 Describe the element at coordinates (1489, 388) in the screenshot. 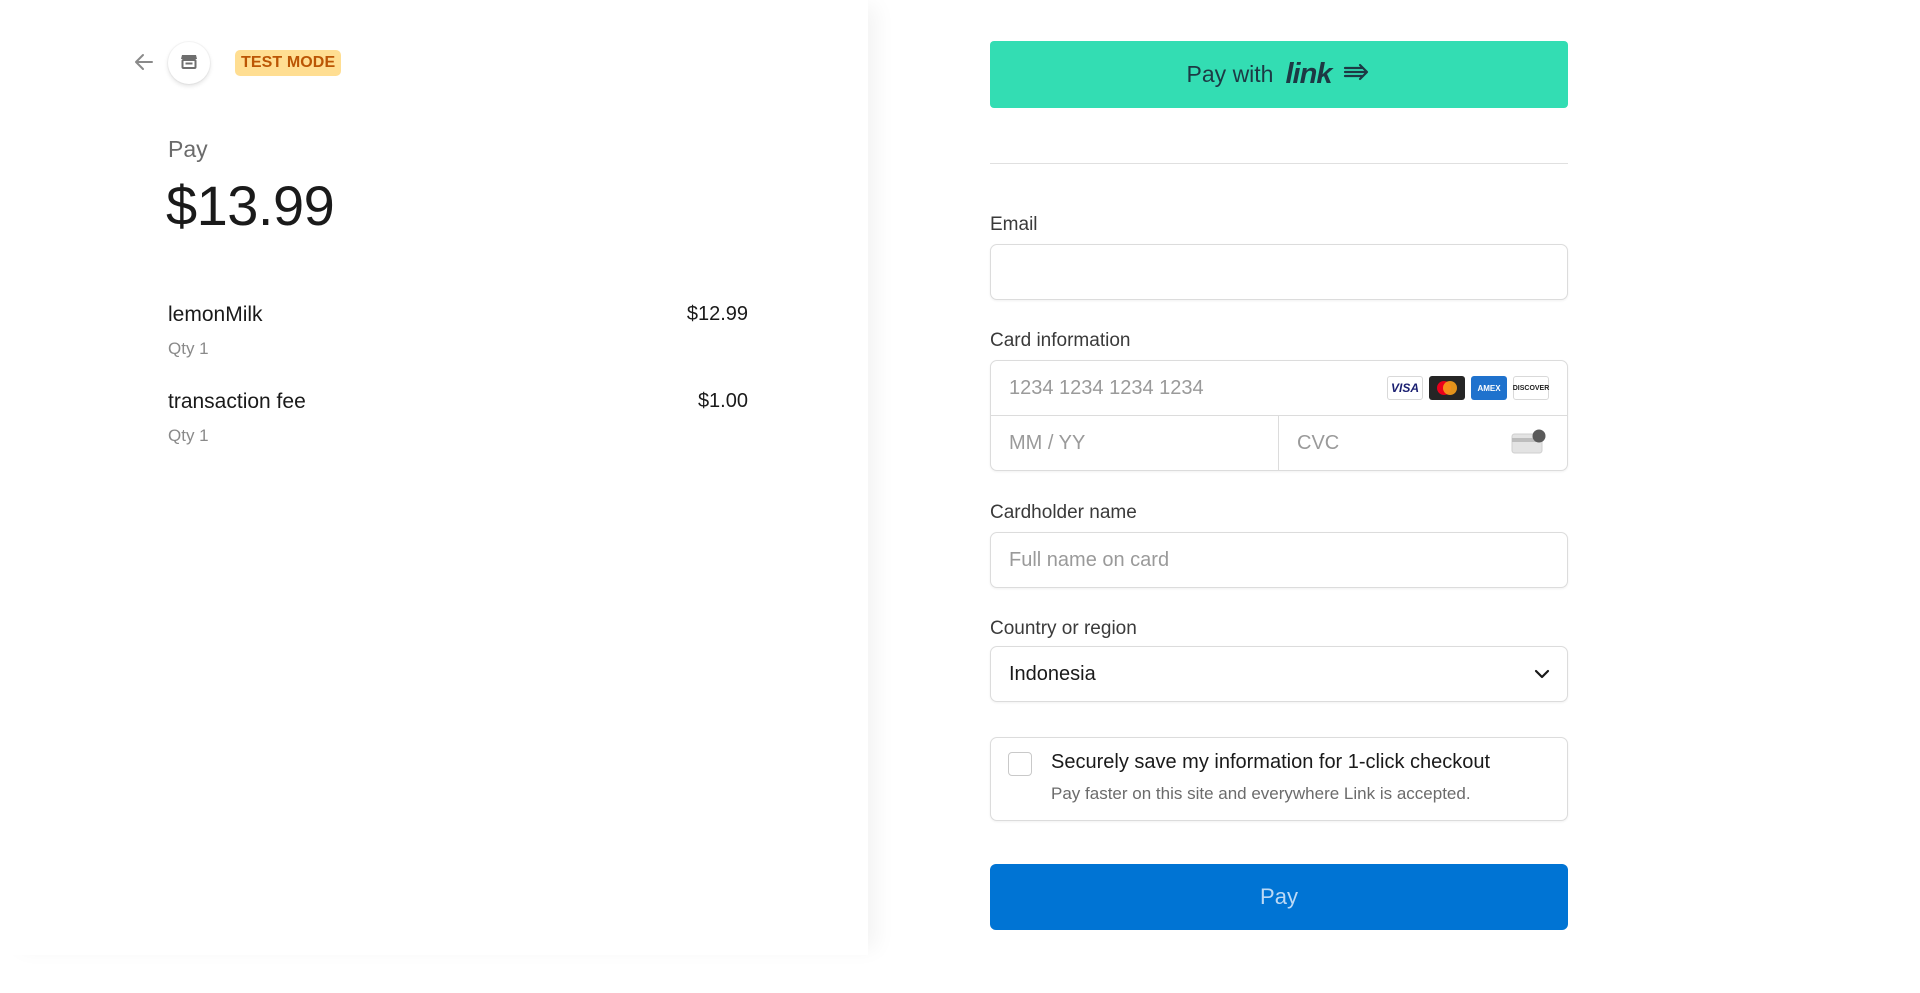

I see `amex-icon: AMEX` at that location.